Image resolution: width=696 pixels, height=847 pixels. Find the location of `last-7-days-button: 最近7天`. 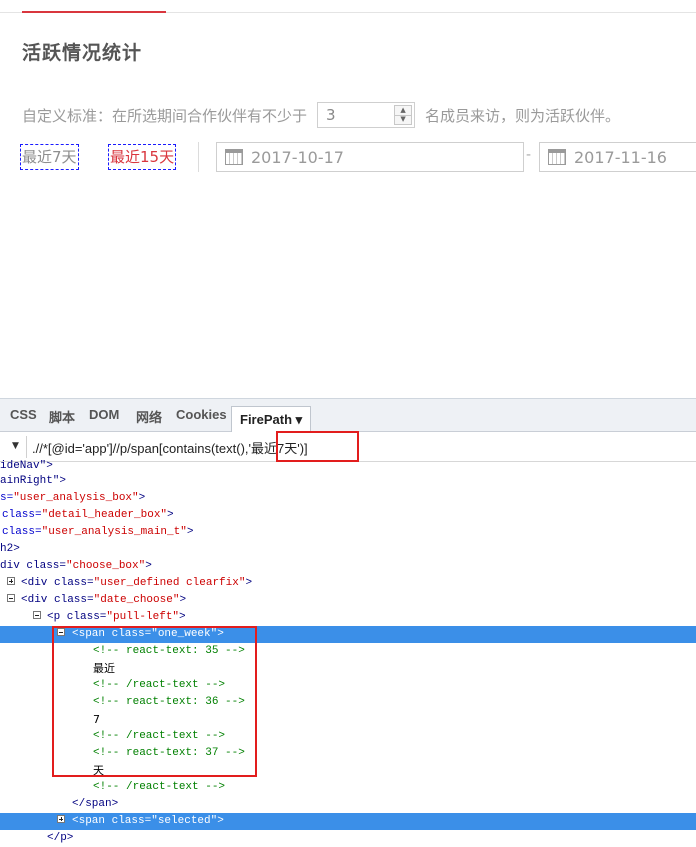

last-7-days-button: 最近7天 is located at coordinates (49, 157).